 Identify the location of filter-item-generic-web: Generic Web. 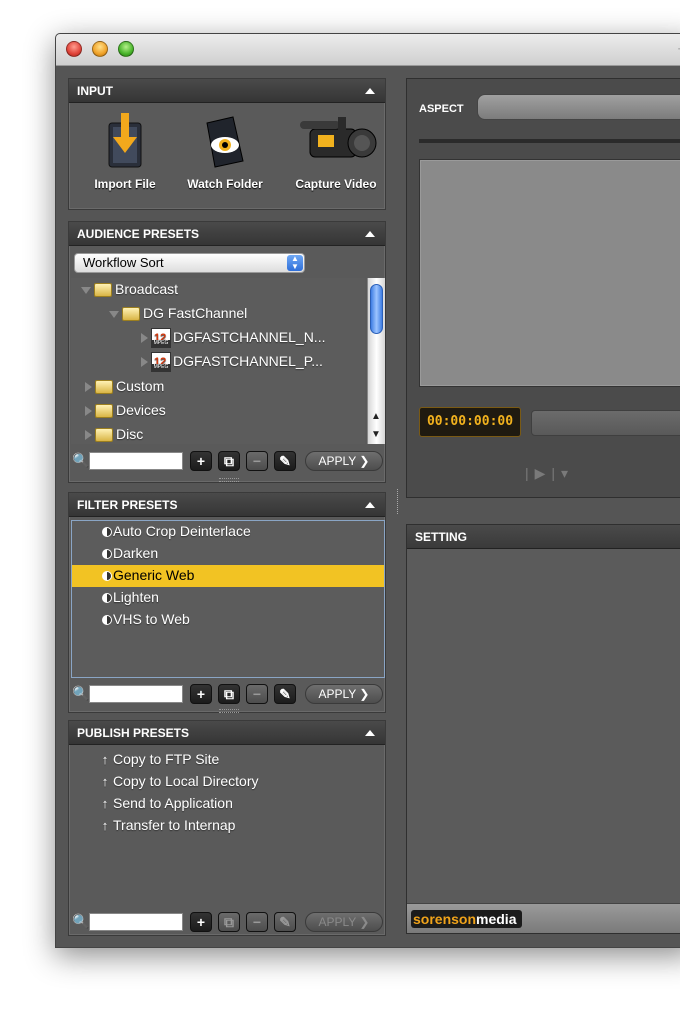
(228, 576).